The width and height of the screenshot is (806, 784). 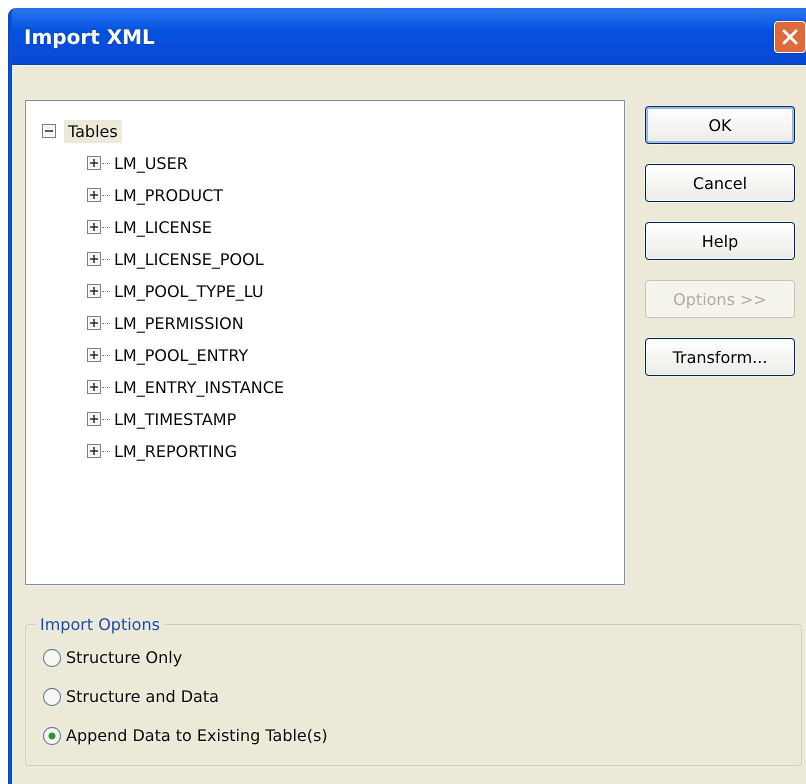 What do you see at coordinates (163, 227) in the screenshot?
I see `tree-item: LM_LICENSE` at bounding box center [163, 227].